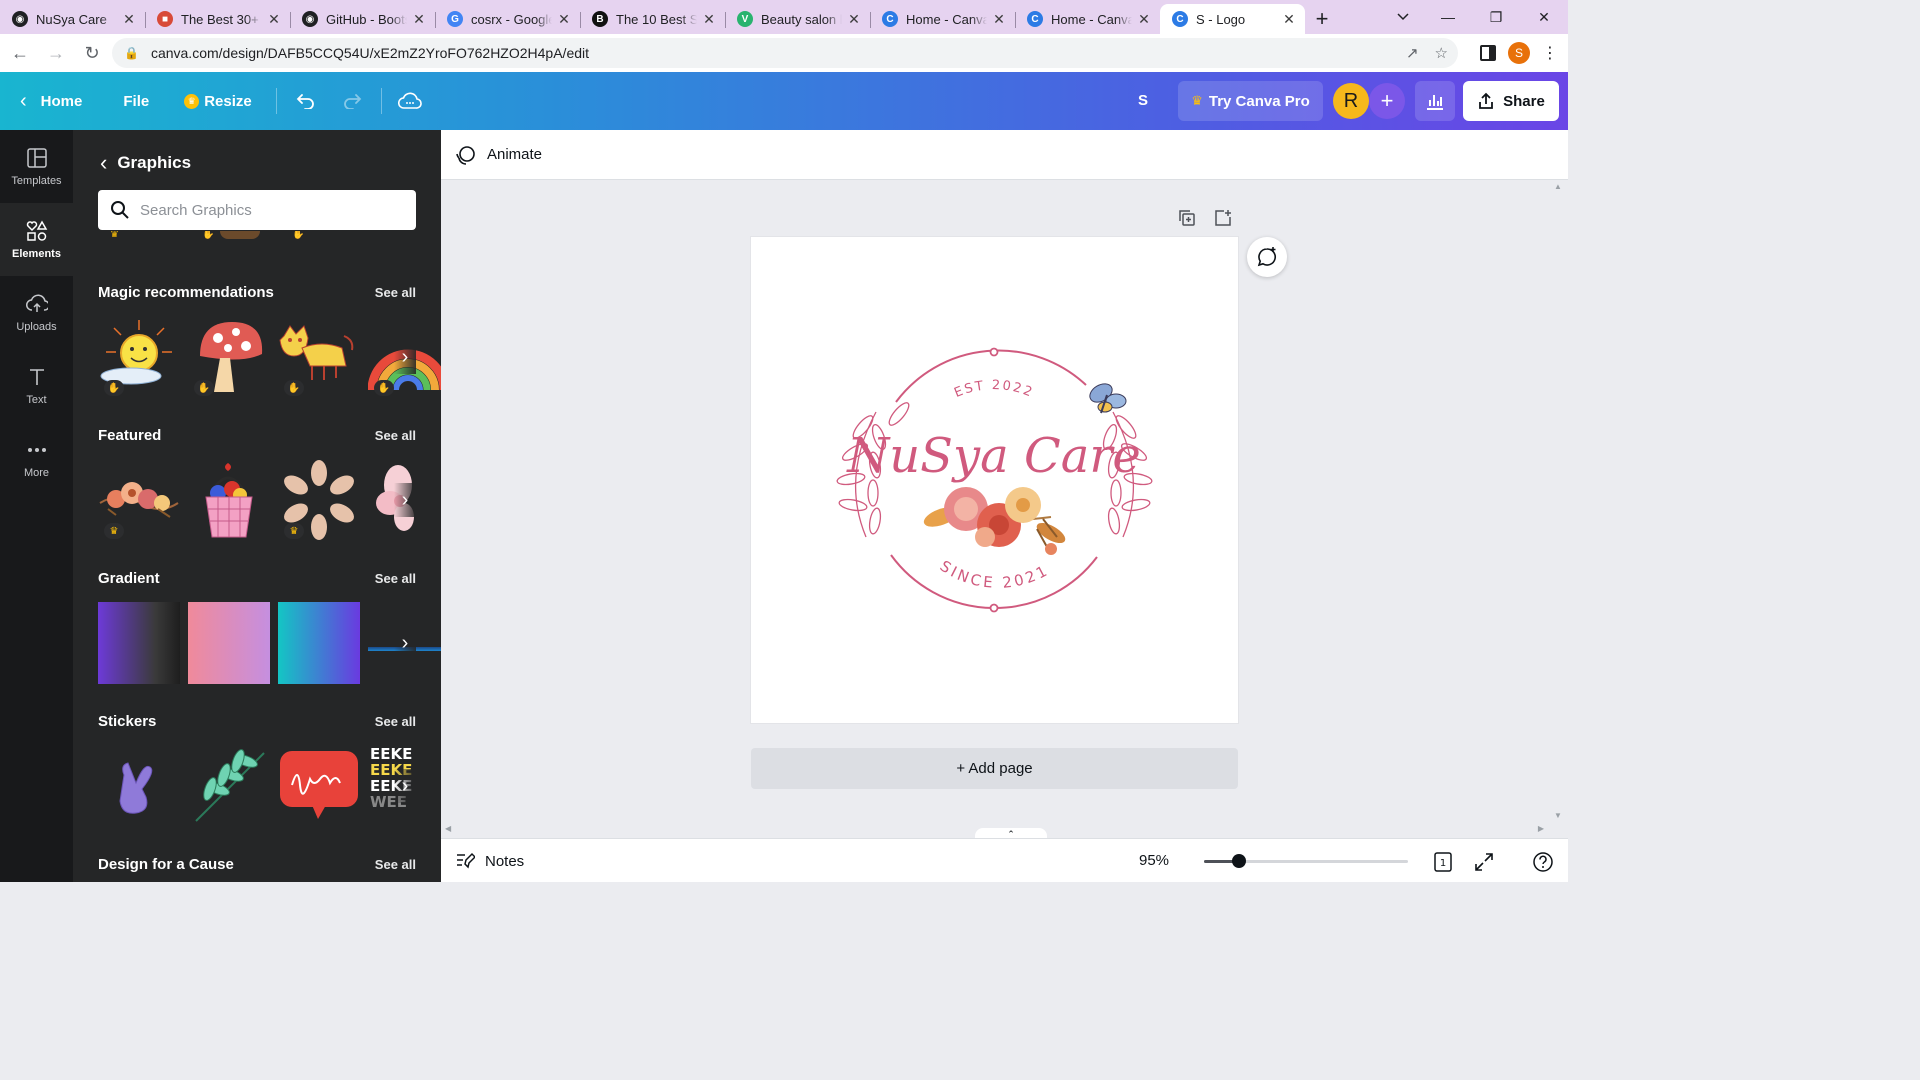 Image resolution: width=1920 pixels, height=1080 pixels. What do you see at coordinates (139, 500) in the screenshot?
I see `flowers-graphic: ♛` at bounding box center [139, 500].